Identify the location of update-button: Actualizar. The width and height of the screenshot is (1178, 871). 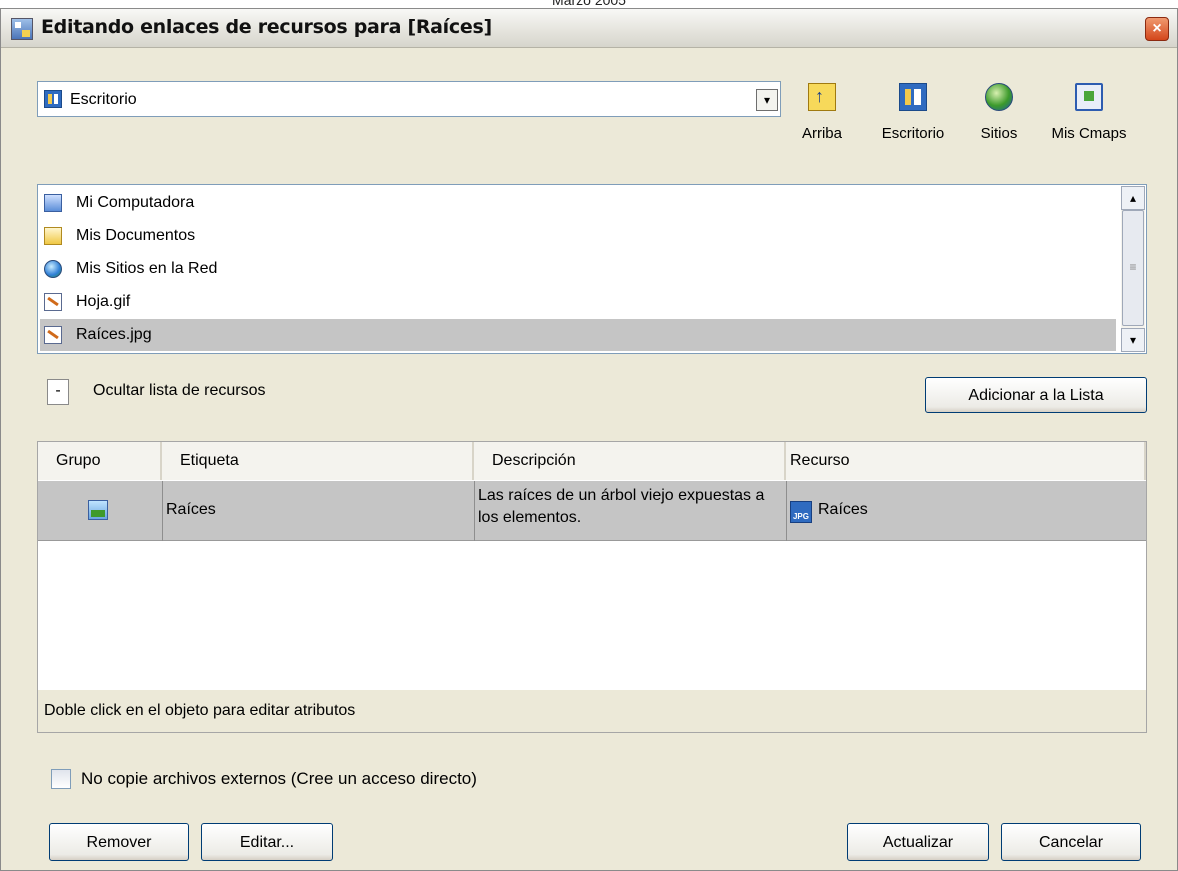
(918, 842).